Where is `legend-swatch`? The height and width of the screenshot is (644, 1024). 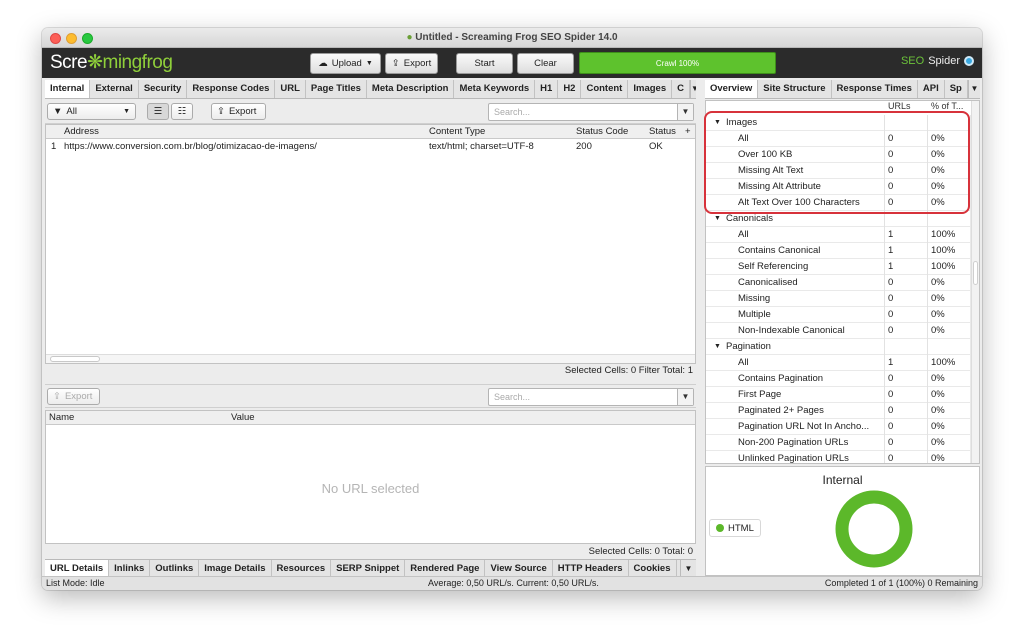
legend-swatch is located at coordinates (720, 528).